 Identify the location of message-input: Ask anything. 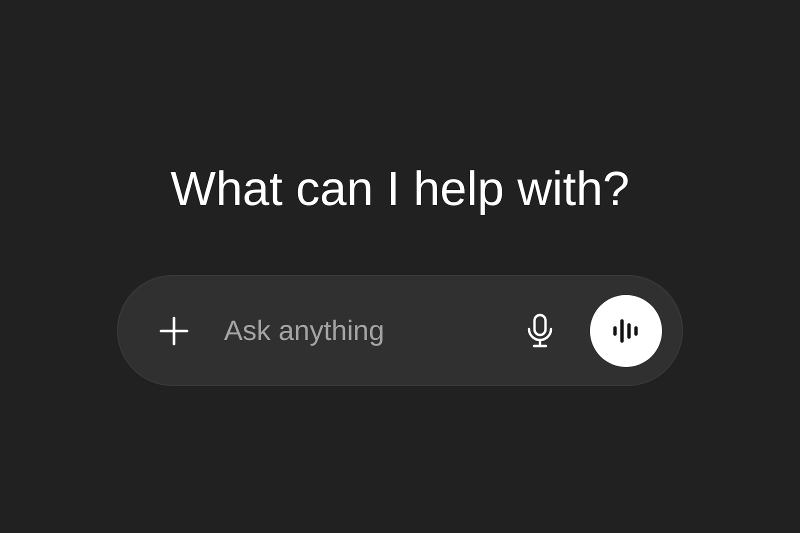
(372, 331).